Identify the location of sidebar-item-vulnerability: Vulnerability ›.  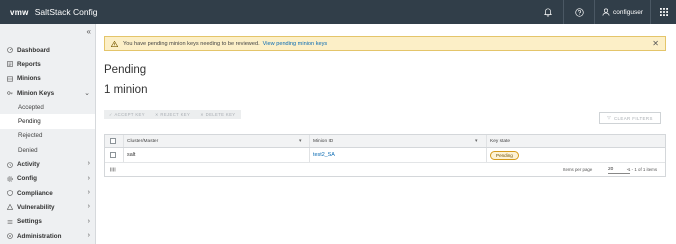
(47, 207).